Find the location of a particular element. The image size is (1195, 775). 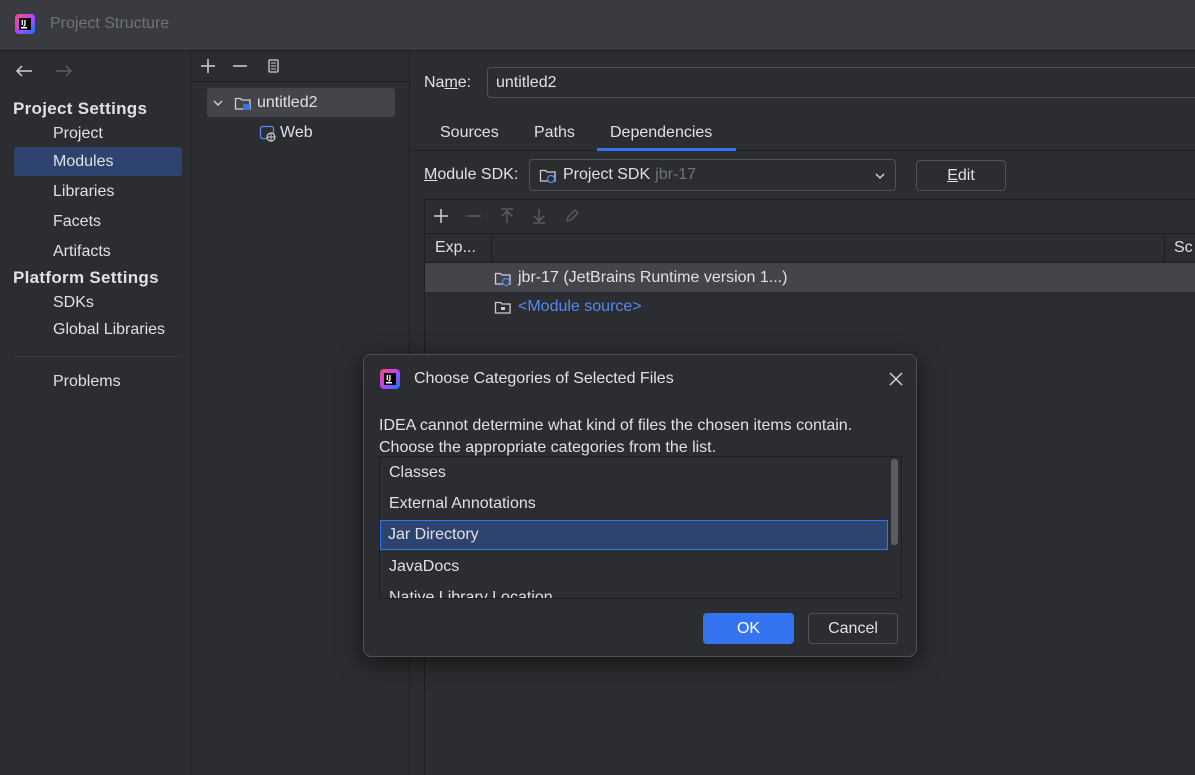

tree-node-untitled2: untitled2 is located at coordinates (301, 102).